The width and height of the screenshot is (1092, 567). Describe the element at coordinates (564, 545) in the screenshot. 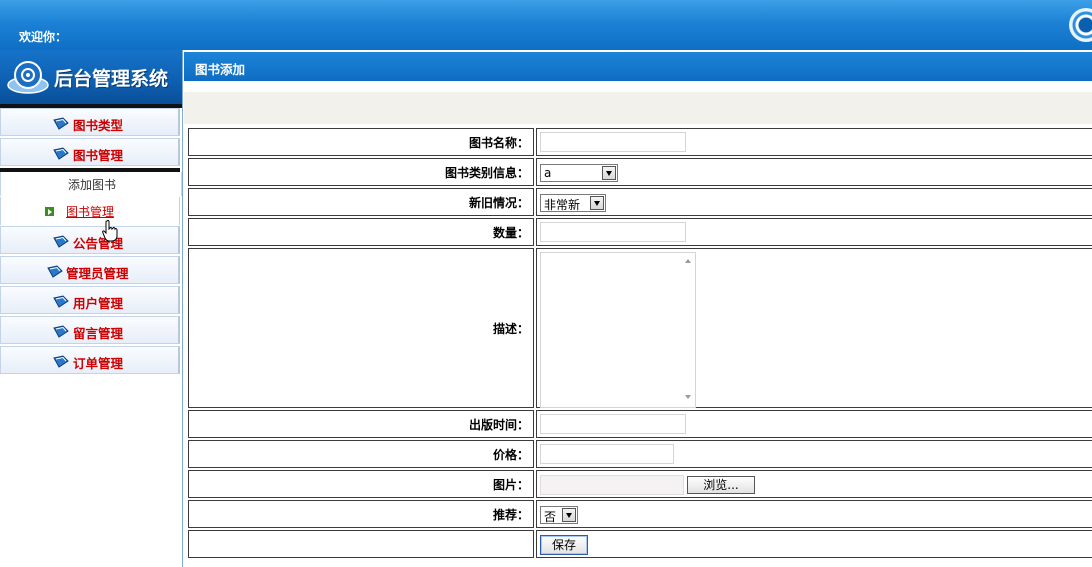

I see `save-button: 保存` at that location.